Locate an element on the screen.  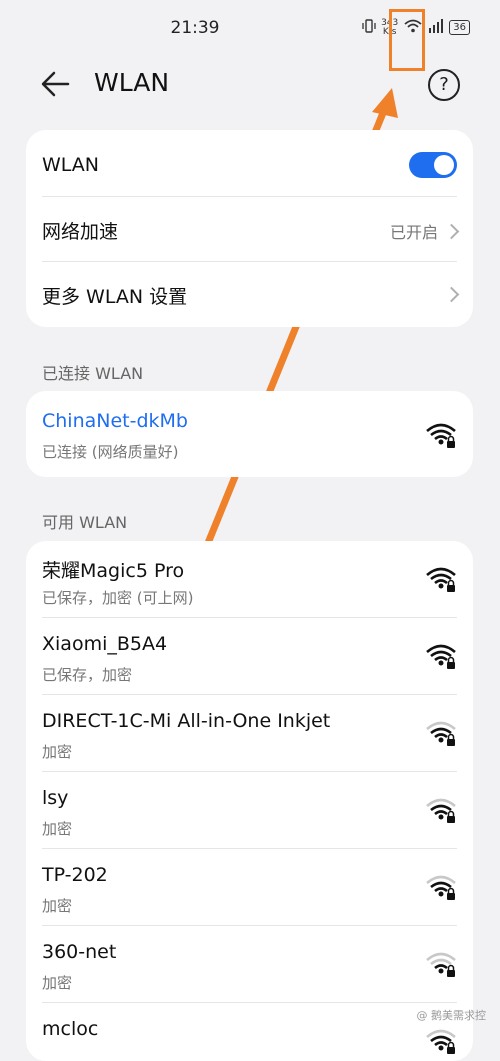
status-bar: 21:39 343 K/s 36 is located at coordinates (250, 28).